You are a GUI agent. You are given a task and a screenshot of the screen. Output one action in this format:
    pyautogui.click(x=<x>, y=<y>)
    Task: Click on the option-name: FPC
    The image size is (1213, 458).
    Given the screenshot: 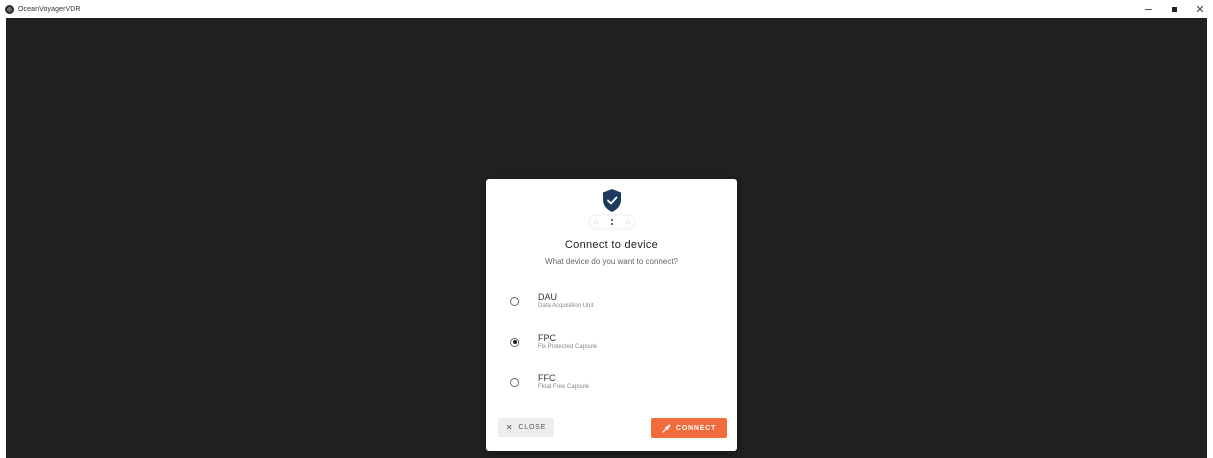 What is the action you would take?
    pyautogui.click(x=547, y=337)
    